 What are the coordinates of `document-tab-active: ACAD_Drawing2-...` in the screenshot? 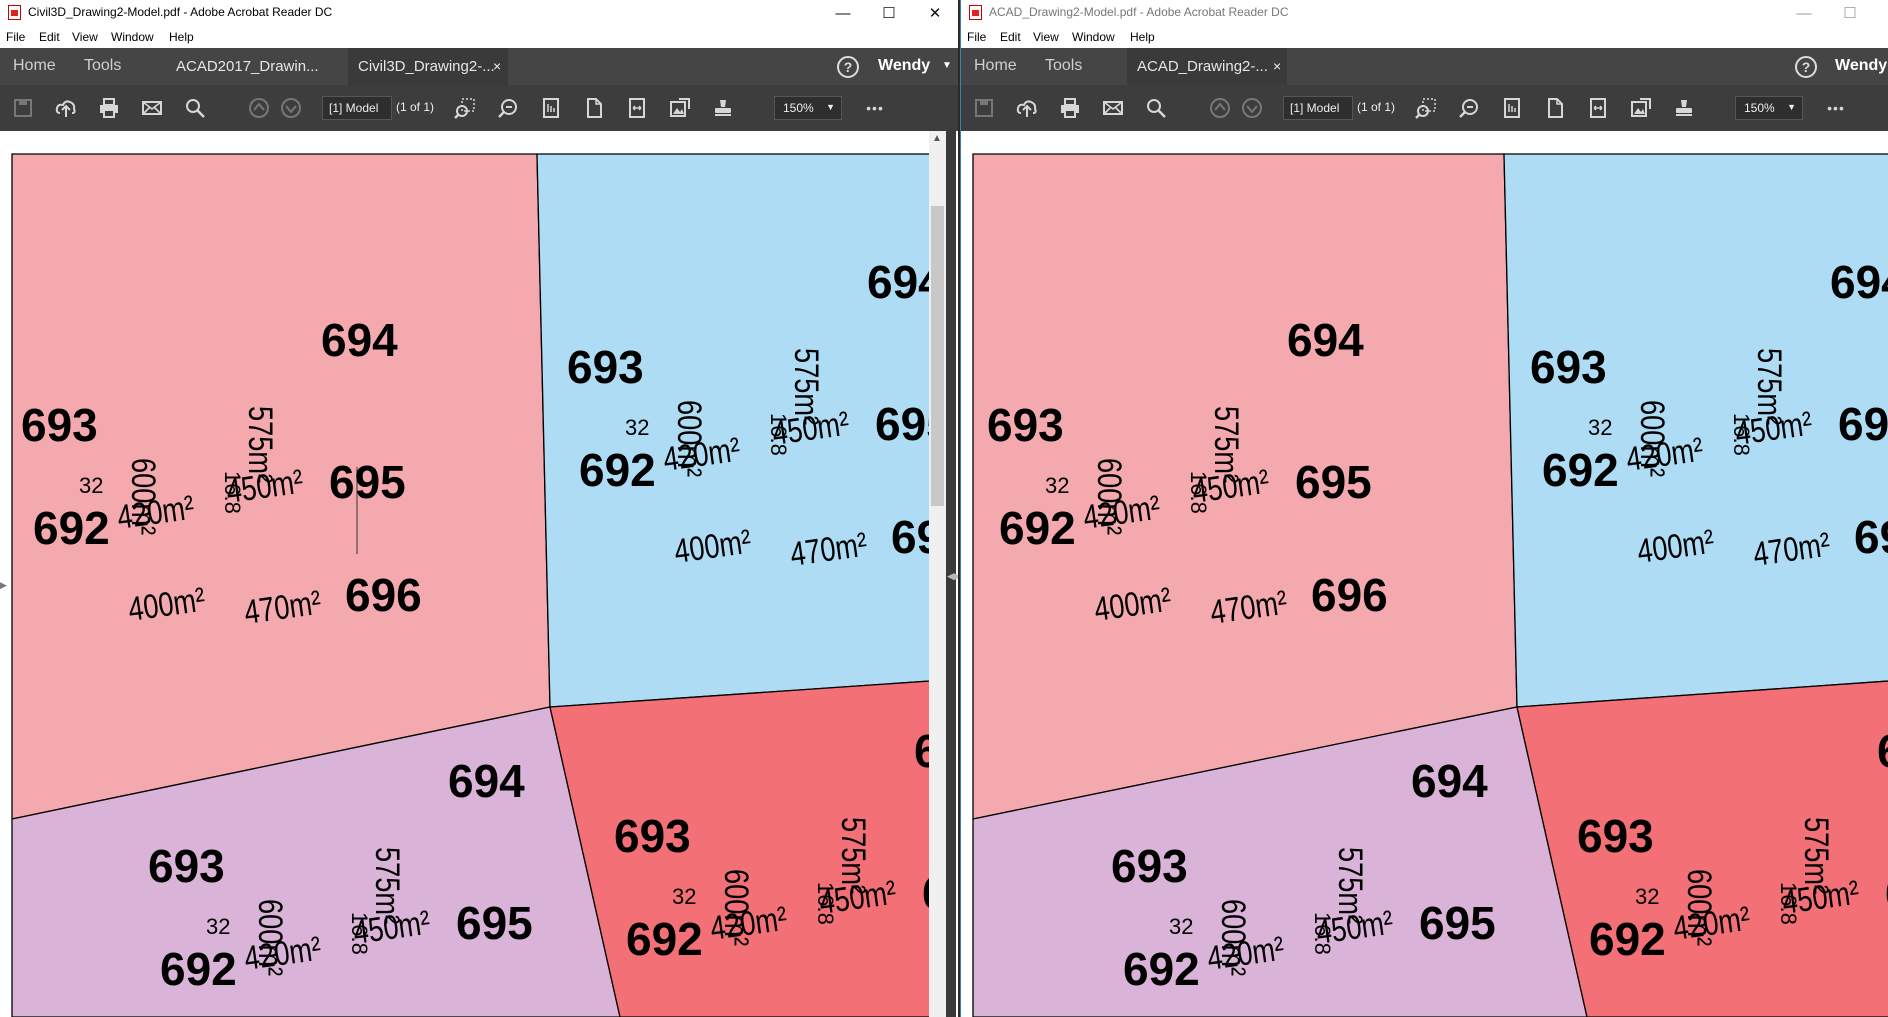 It's located at (1207, 66).